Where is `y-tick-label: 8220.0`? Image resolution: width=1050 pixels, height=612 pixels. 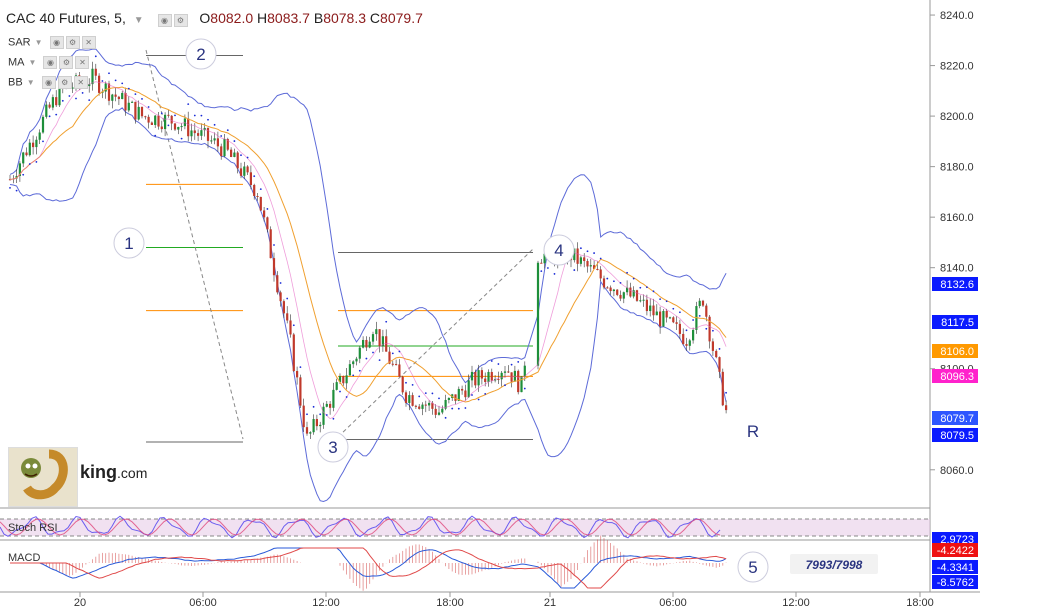 y-tick-label: 8220.0 is located at coordinates (957, 67).